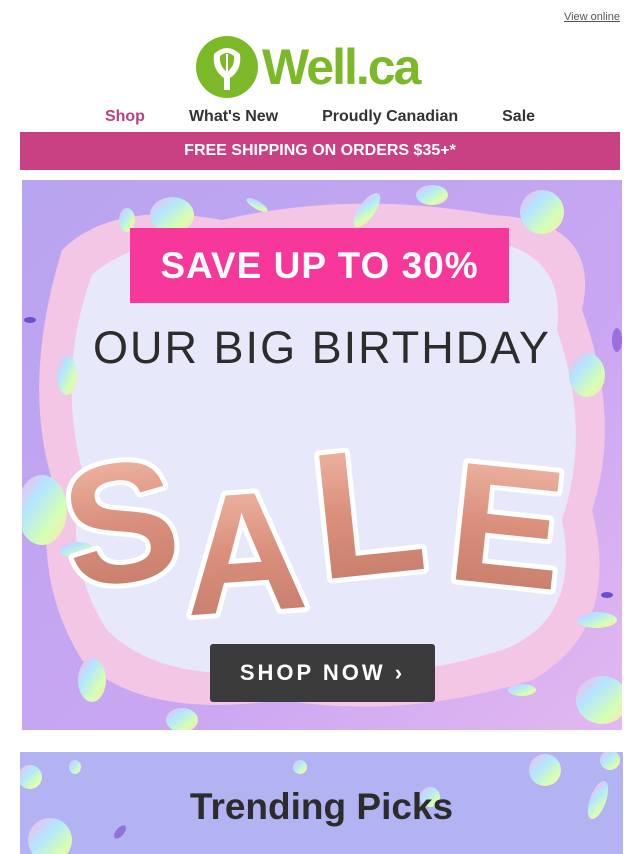  I want to click on logo-wordmark: Well.ca, so click(341, 67).